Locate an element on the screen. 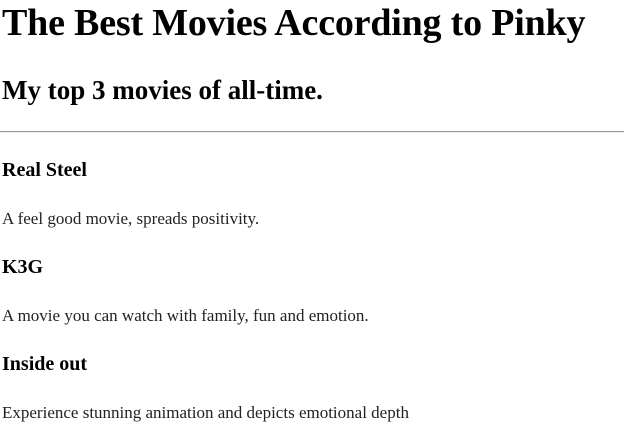 Image resolution: width=624 pixels, height=429 pixels. divider is located at coordinates (312, 132).